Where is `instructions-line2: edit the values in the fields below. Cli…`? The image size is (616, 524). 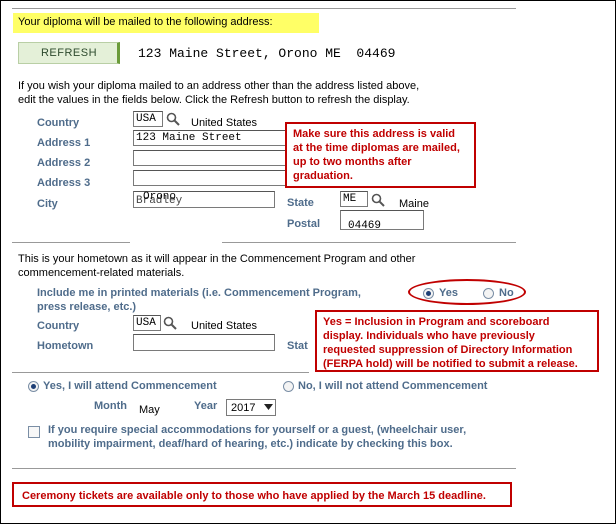 instructions-line2: edit the values in the fields below. Cli… is located at coordinates (214, 100).